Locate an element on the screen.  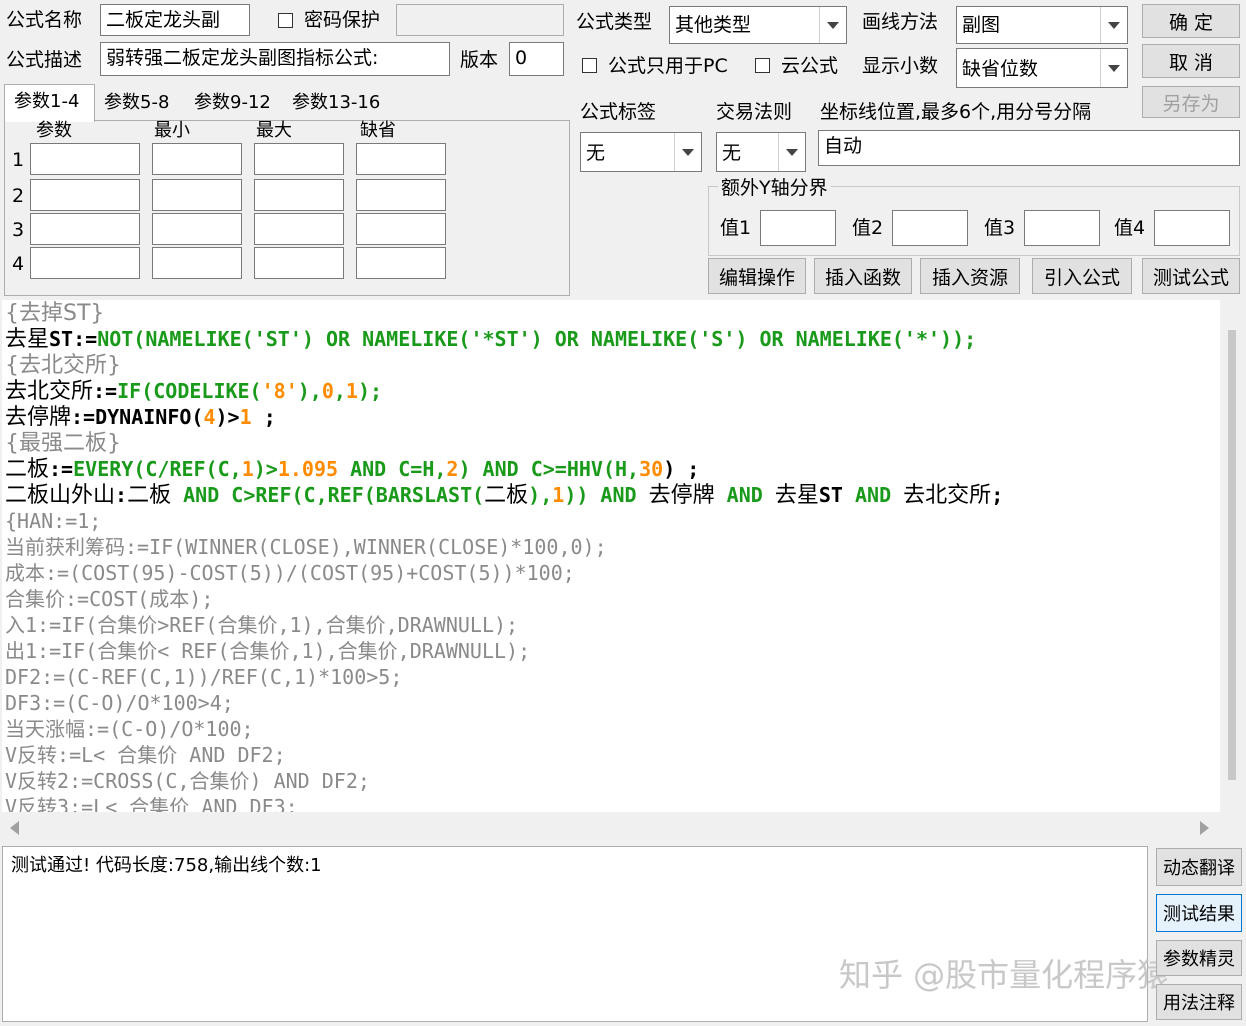
code-line: {HAN:=1; is located at coordinates (53, 521).